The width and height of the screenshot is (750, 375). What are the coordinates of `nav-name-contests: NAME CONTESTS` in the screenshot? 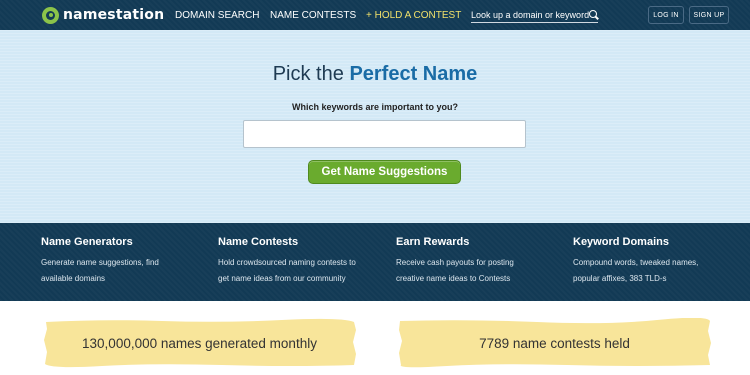 It's located at (313, 15).